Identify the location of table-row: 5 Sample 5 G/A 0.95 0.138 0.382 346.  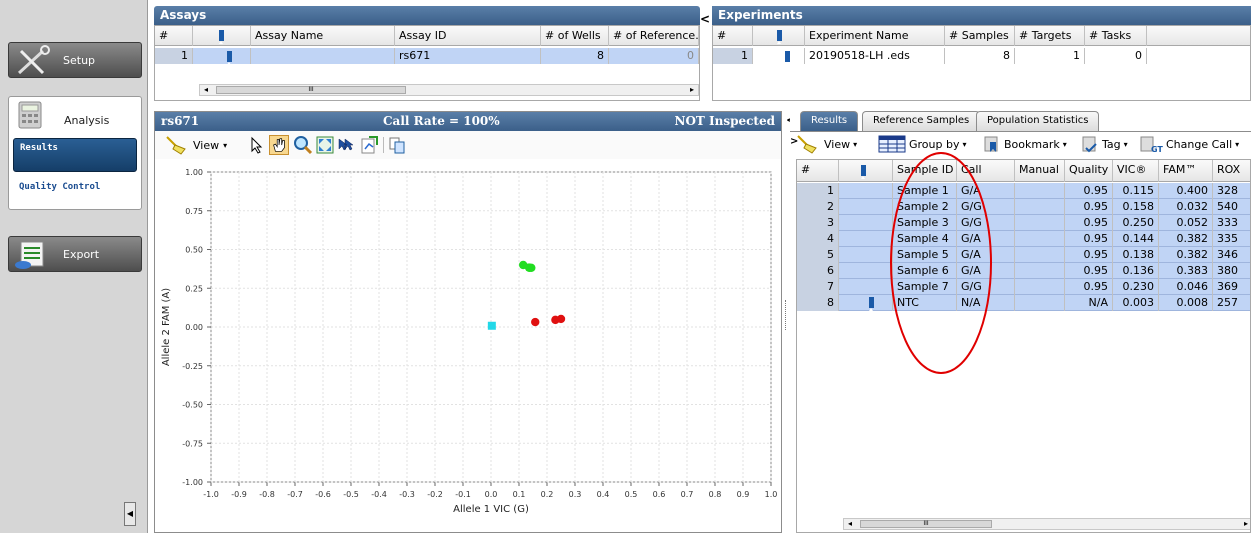
(1023, 255).